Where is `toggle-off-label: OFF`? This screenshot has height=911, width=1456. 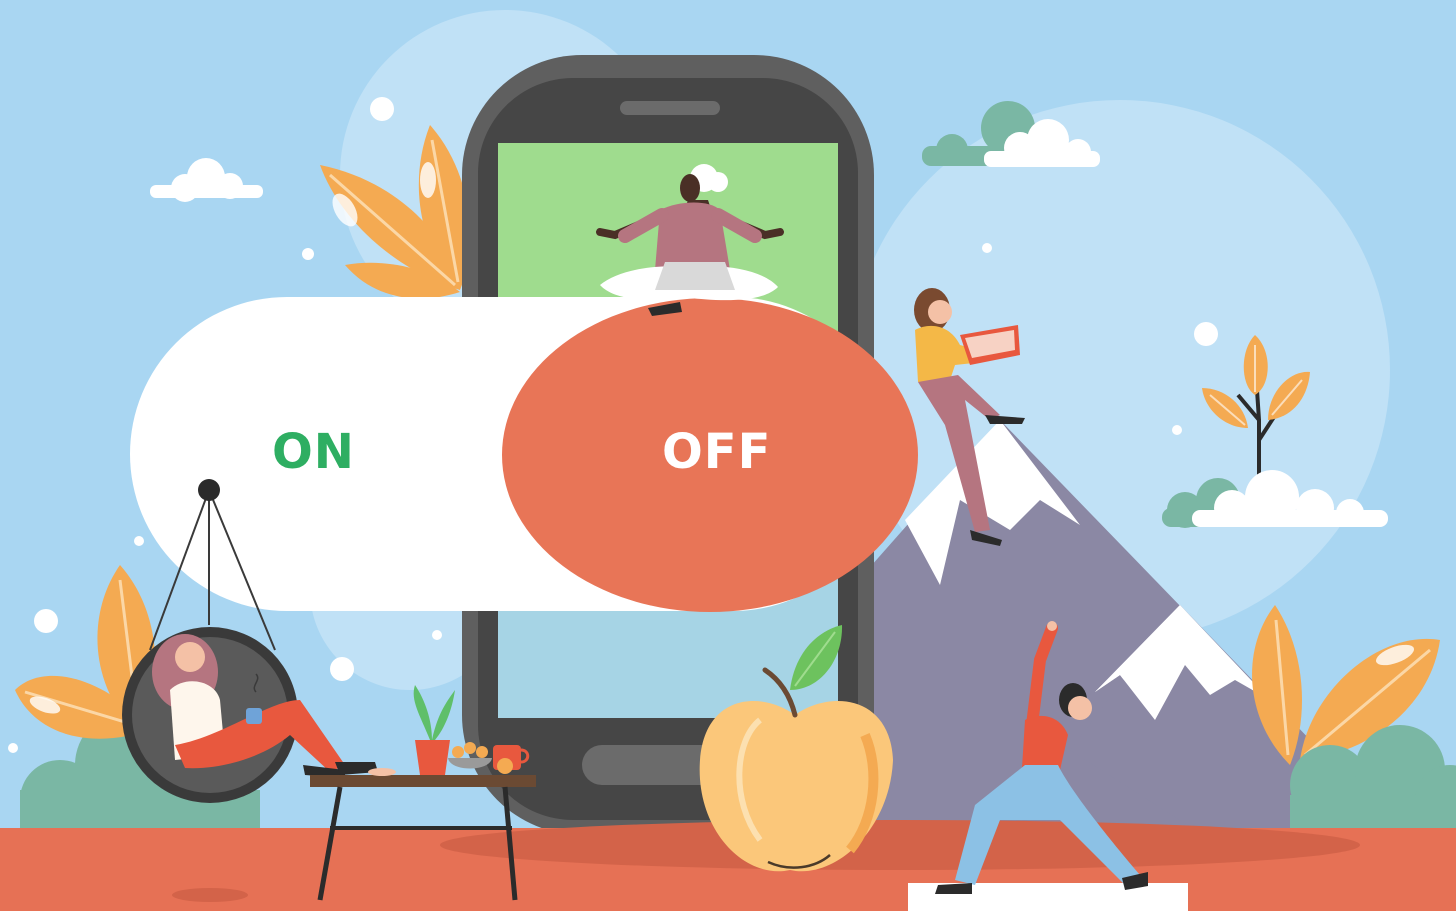
toggle-off-label: OFF is located at coordinates (716, 452).